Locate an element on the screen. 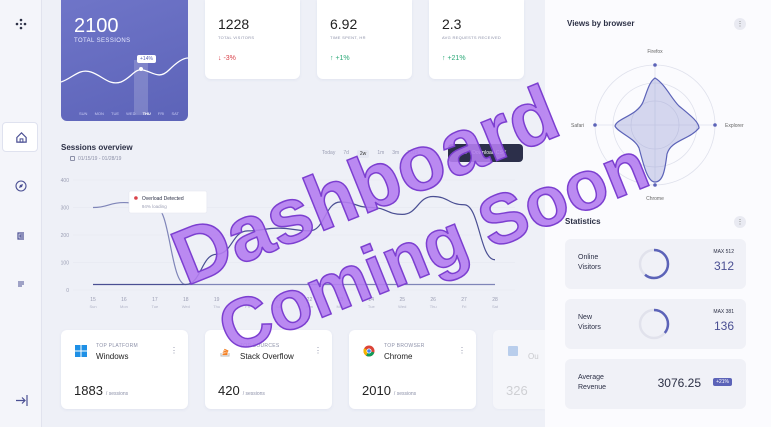 Image resolution: width=771 pixels, height=427 pixels. stat-label-line: Average is located at coordinates (591, 377).